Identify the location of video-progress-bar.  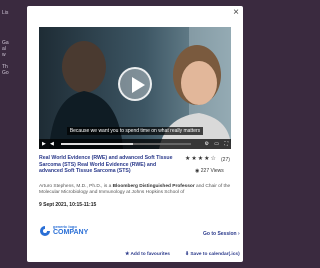
(126, 144).